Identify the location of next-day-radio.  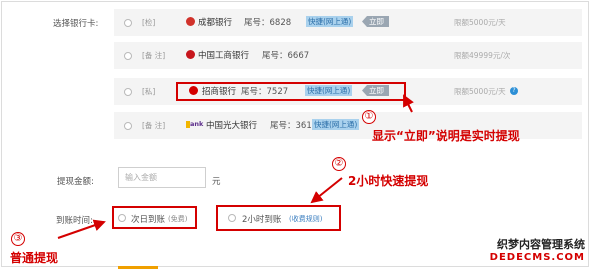
(122, 218).